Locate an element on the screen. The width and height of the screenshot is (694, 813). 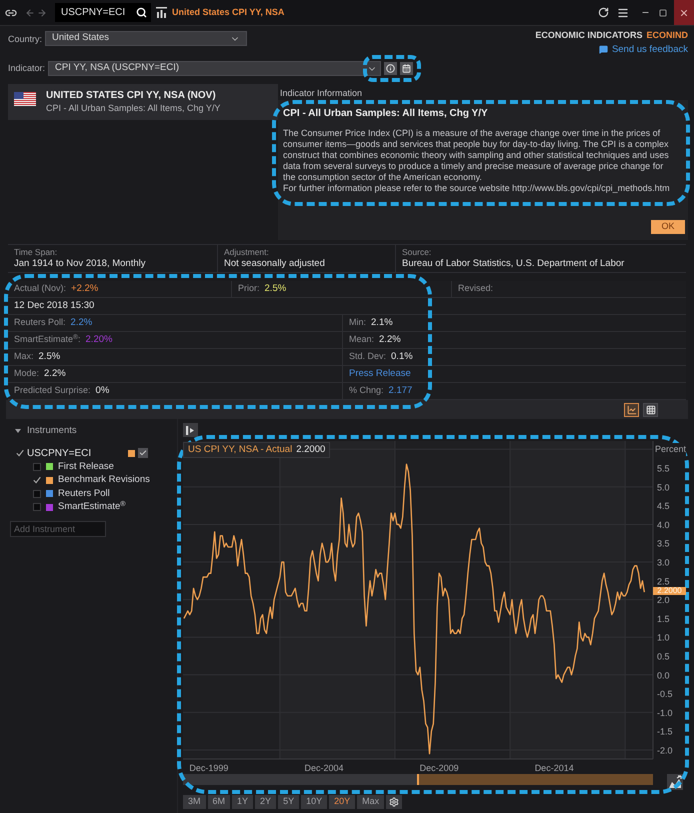
y-axis-label: 4.5 is located at coordinates (663, 506).